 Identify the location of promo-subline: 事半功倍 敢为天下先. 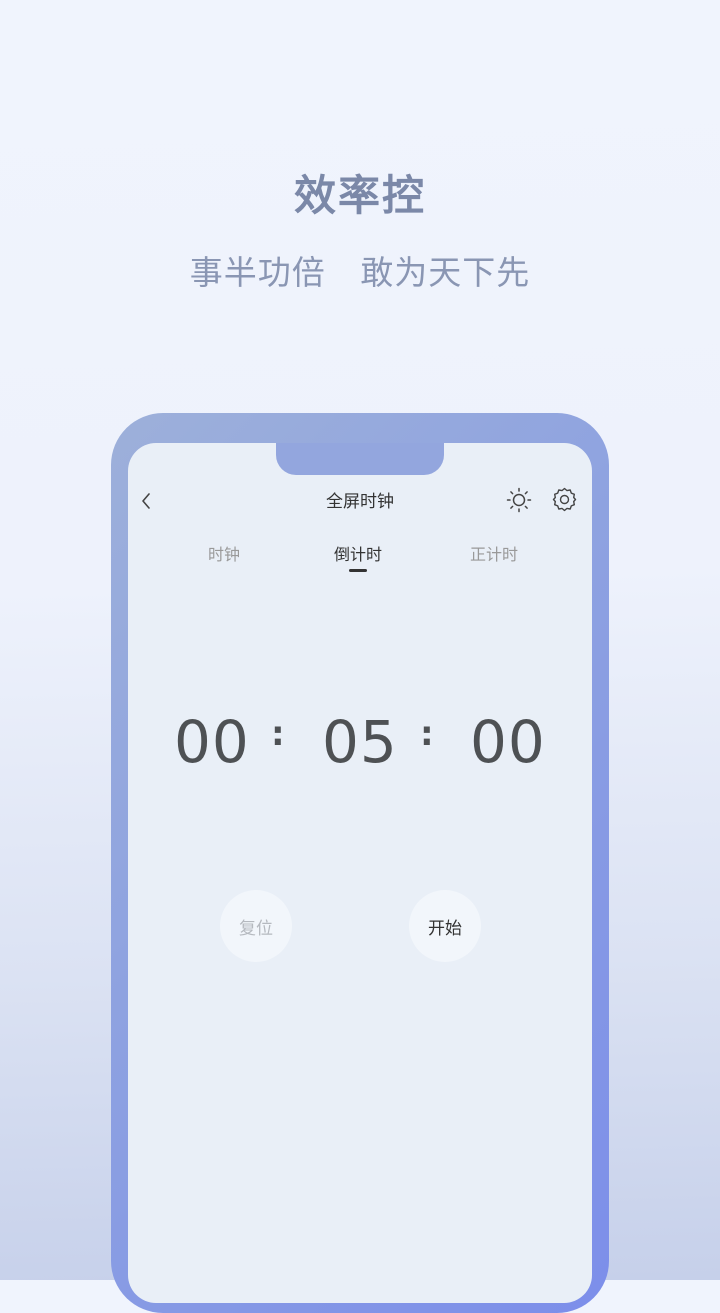
(360, 272).